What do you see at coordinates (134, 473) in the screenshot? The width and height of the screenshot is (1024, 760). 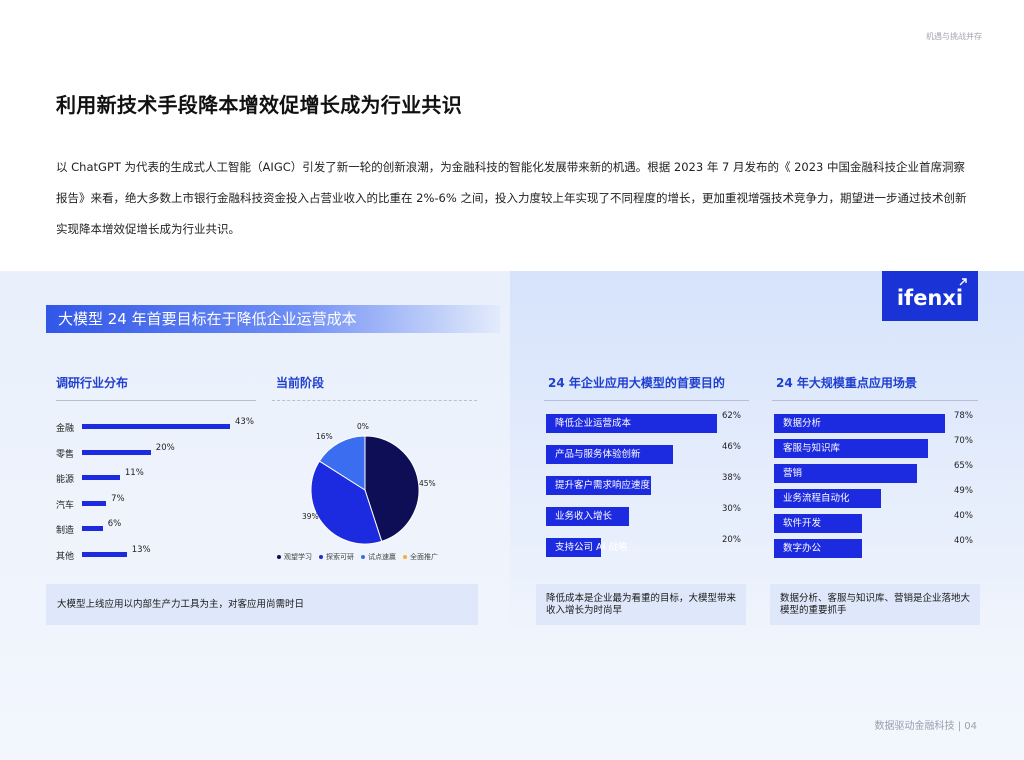 I see `industry-value: 11%` at bounding box center [134, 473].